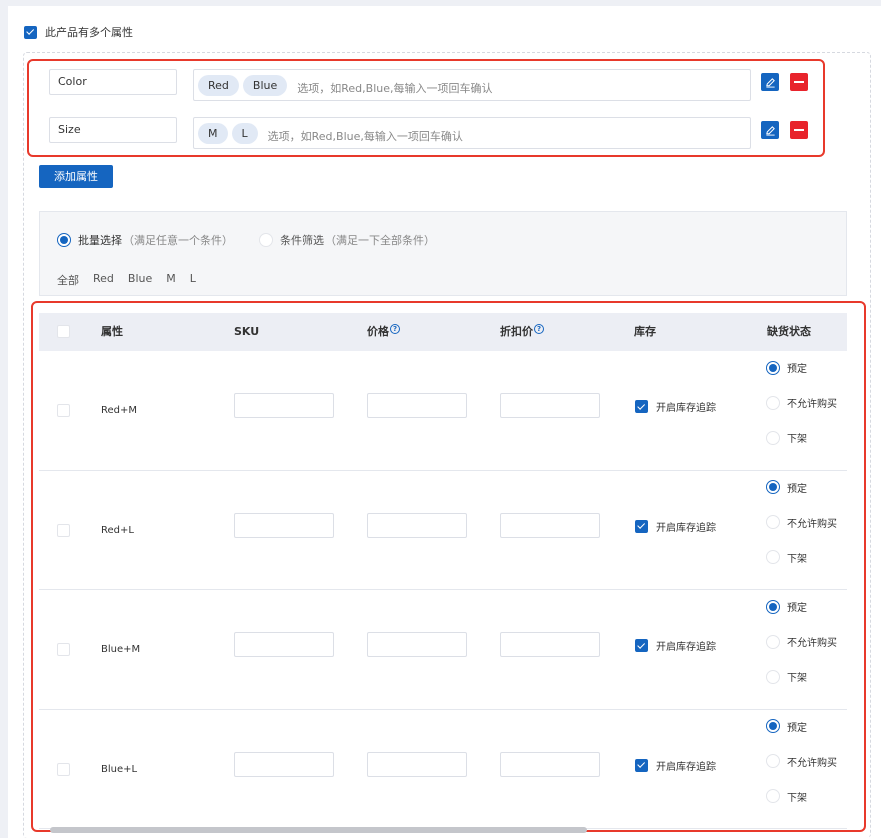 This screenshot has width=881, height=838. What do you see at coordinates (140, 280) in the screenshot?
I see `filter-option: Blue` at bounding box center [140, 280].